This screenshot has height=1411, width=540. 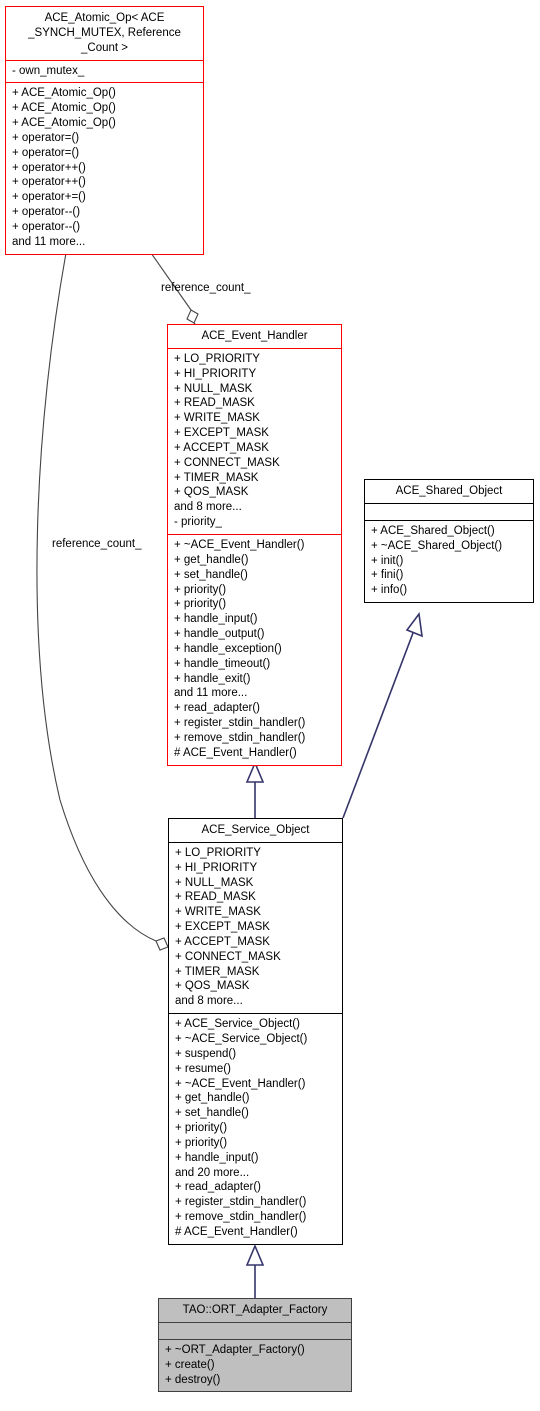 What do you see at coordinates (387, 575) in the screenshot?
I see `class-operation: + fini()` at bounding box center [387, 575].